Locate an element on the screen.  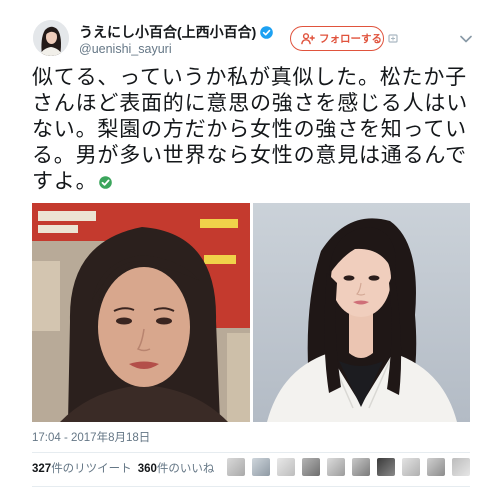
like-count-link: 360件のいいね is located at coordinates (176, 469).